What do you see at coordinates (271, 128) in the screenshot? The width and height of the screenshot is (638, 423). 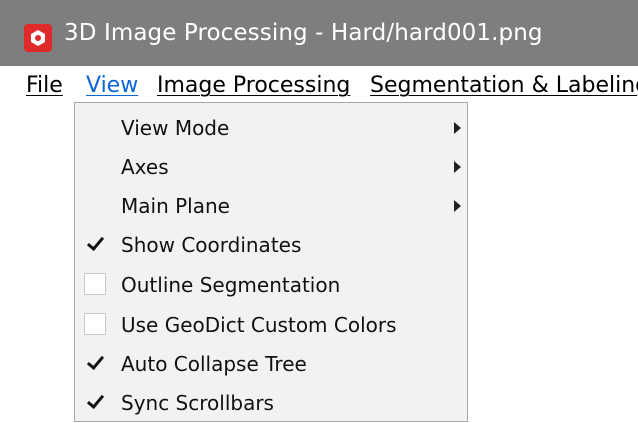 I see `menu-item-view-mode: View Mode` at bounding box center [271, 128].